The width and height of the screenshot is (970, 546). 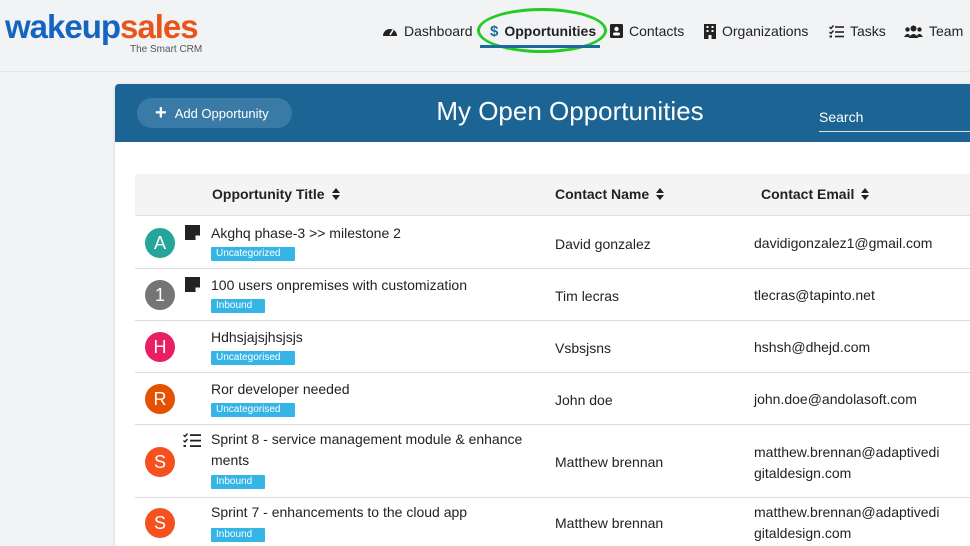 What do you see at coordinates (584, 400) in the screenshot?
I see `contact-name: John doe` at bounding box center [584, 400].